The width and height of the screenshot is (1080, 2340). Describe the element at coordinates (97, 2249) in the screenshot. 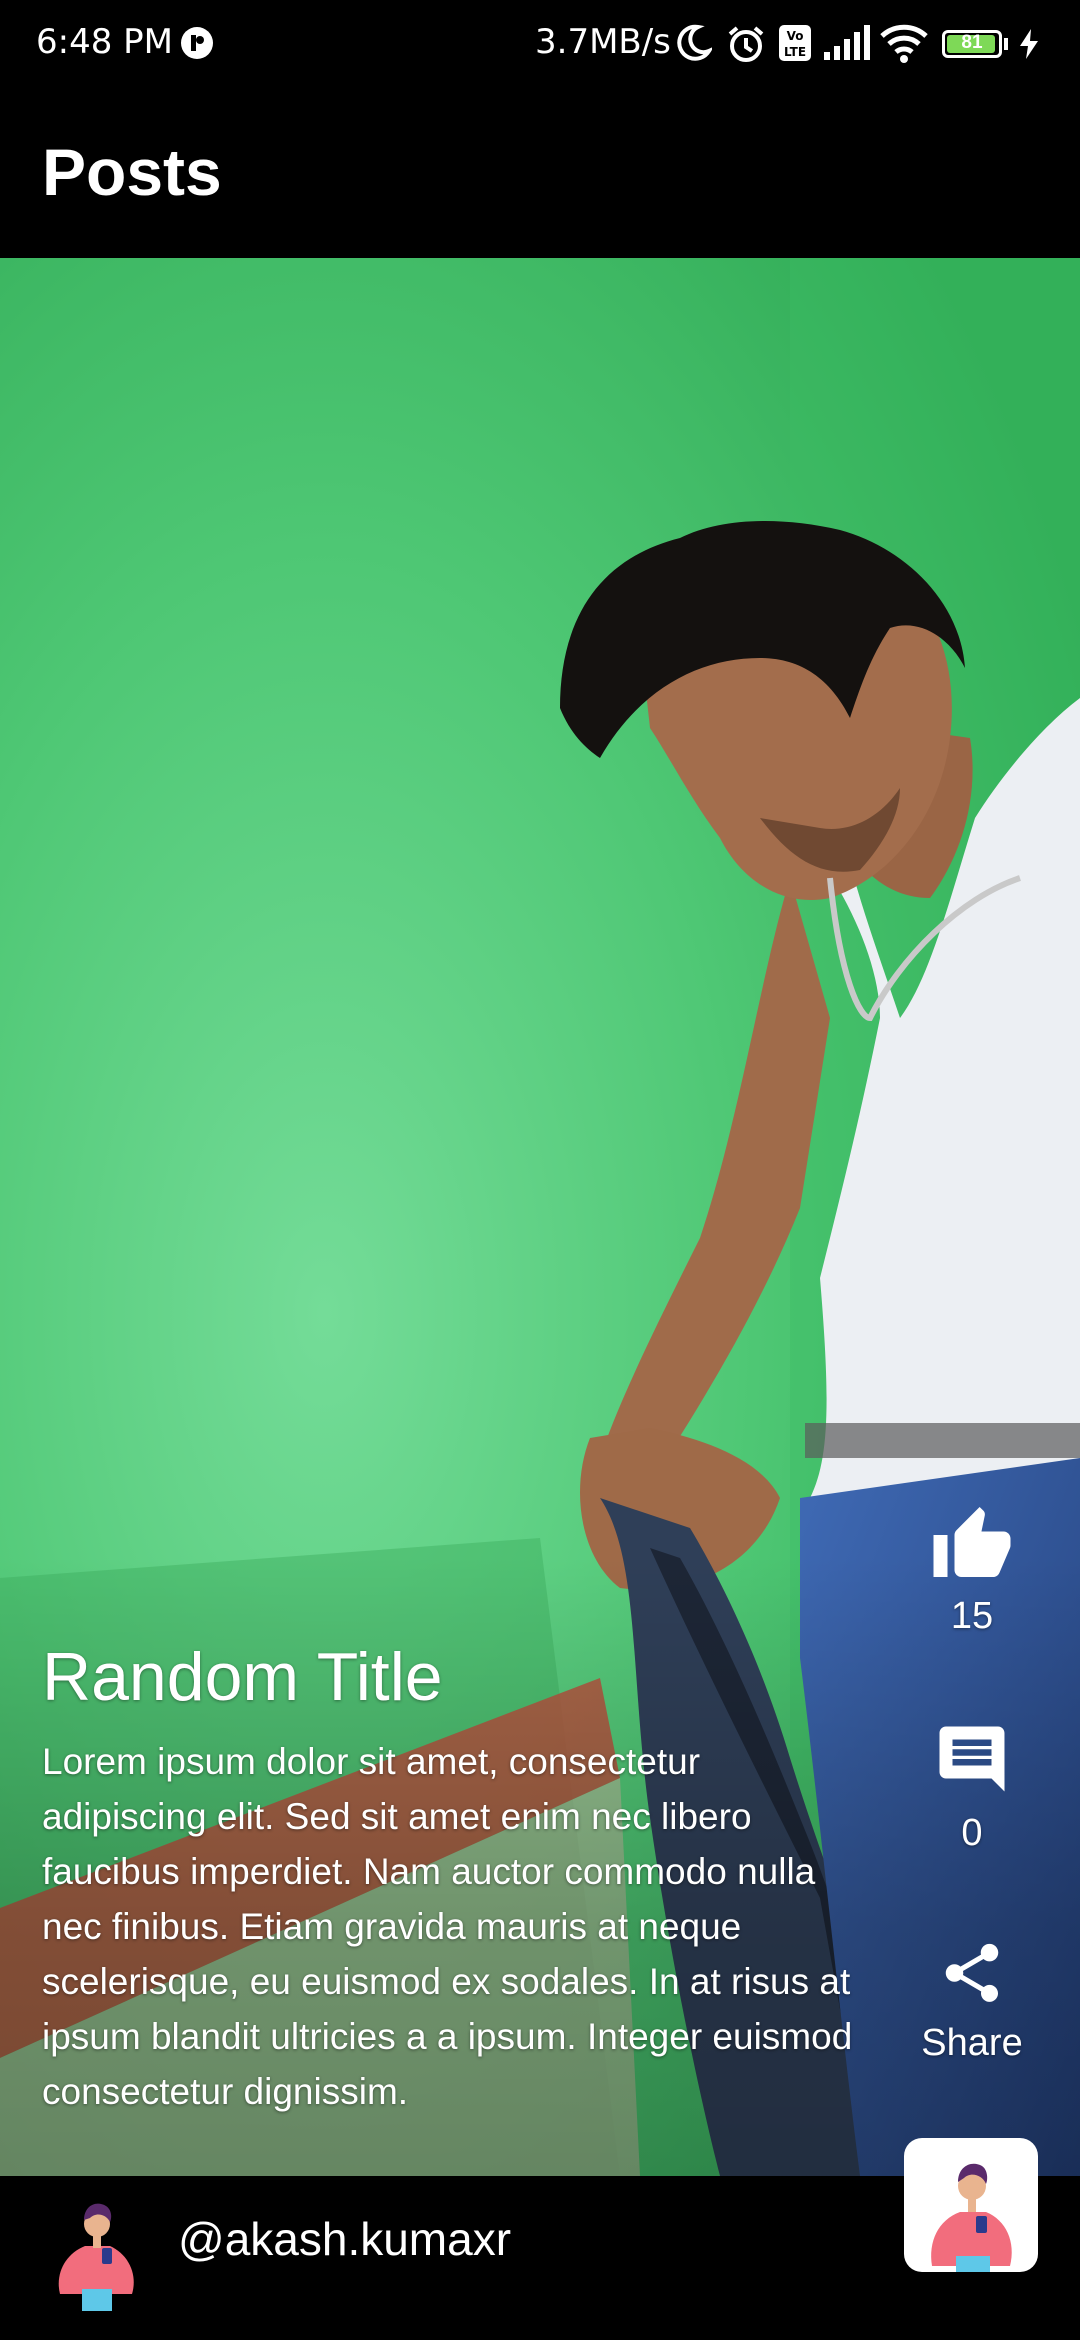

I see `author-avatar` at that location.